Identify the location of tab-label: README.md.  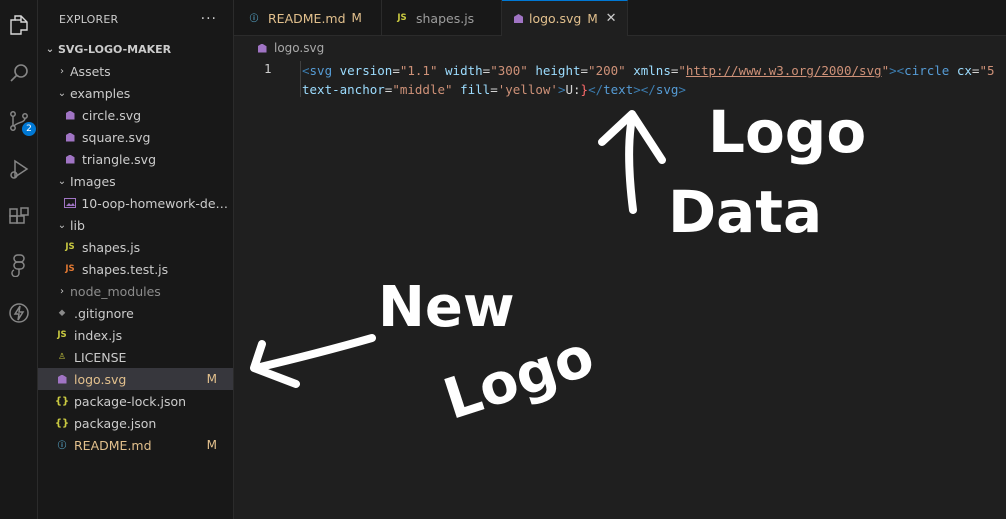
(307, 18).